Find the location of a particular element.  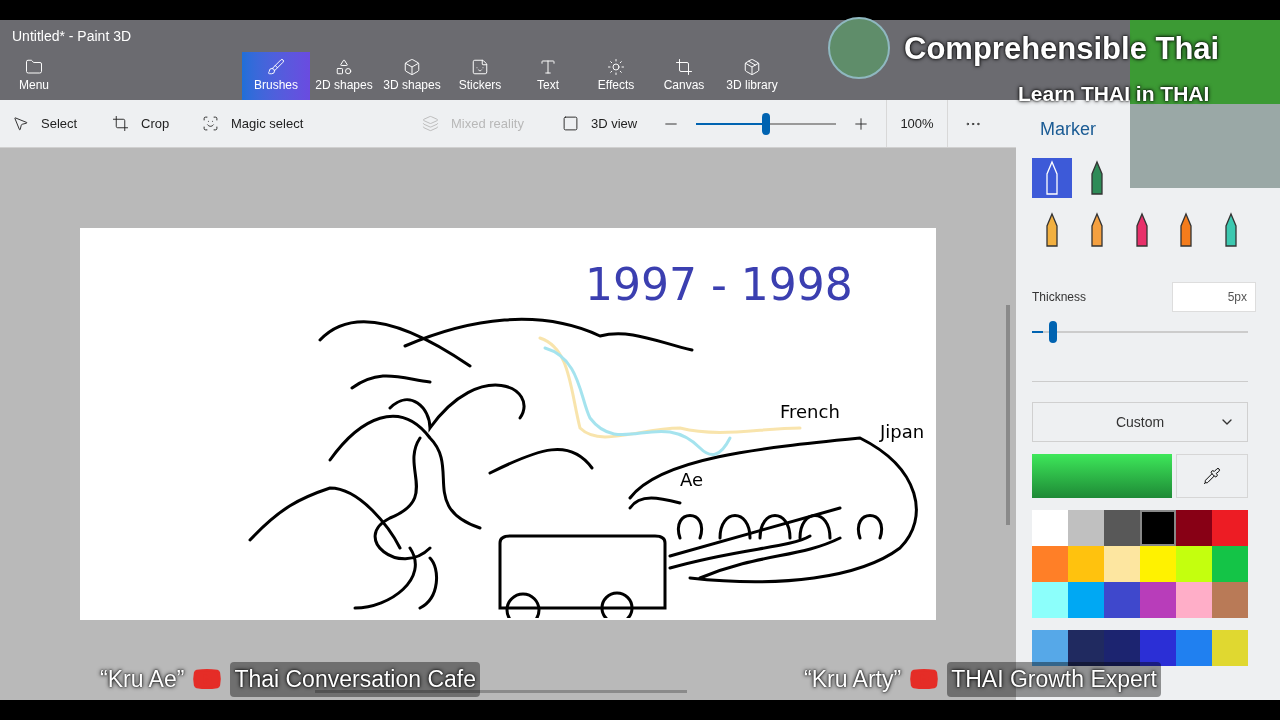

zoom-slider is located at coordinates (766, 123).